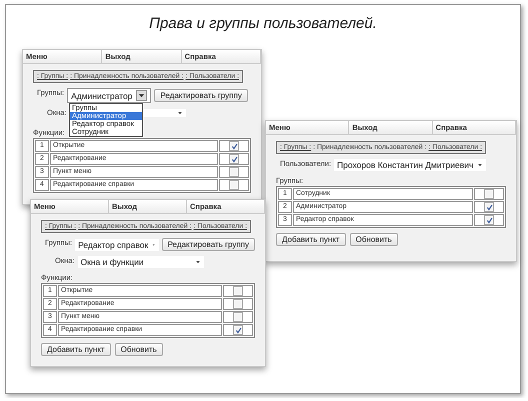  I want to click on dropdown-field: Редактор справок, so click(117, 244).